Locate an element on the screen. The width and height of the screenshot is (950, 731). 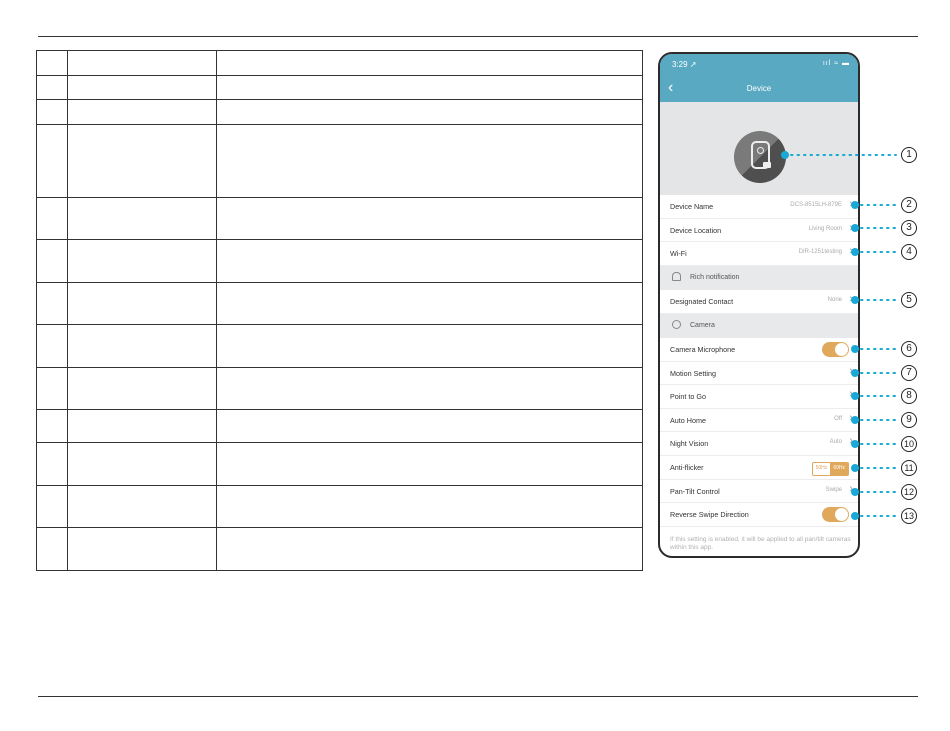
callout-number: 6 is located at coordinates (909, 349).